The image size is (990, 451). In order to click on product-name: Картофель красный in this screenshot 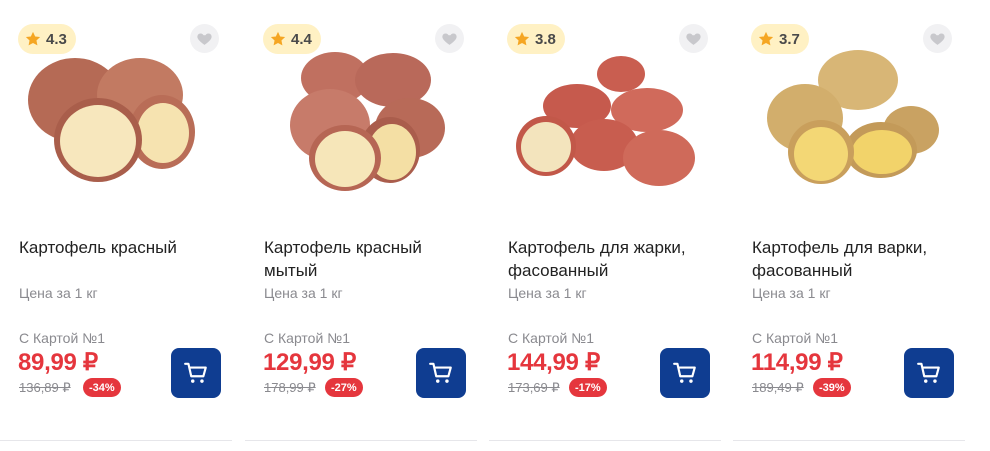, I will do `click(121, 247)`.